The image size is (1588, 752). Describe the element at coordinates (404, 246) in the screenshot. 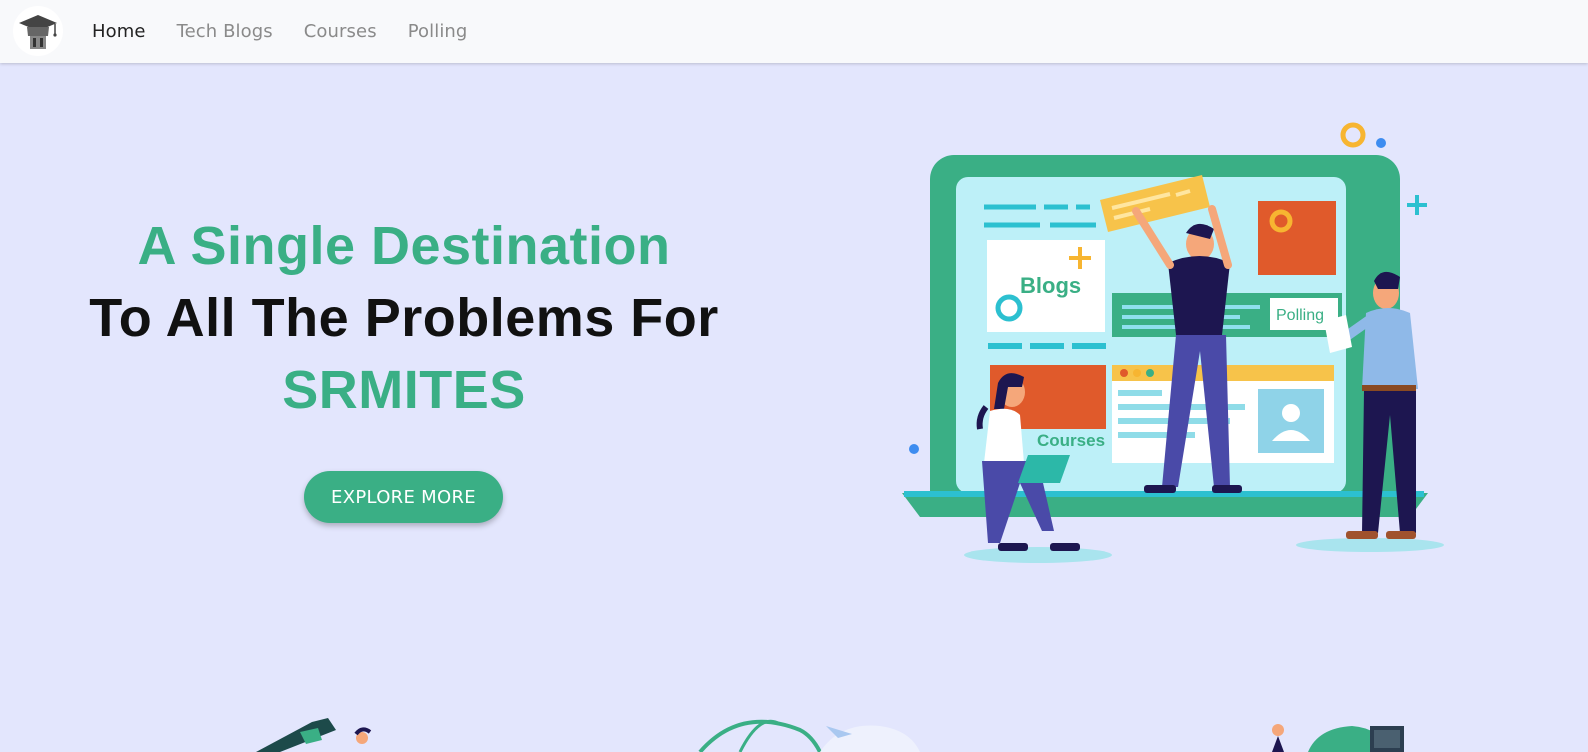

I see `hero-heading-line1: A Single Destination` at that location.